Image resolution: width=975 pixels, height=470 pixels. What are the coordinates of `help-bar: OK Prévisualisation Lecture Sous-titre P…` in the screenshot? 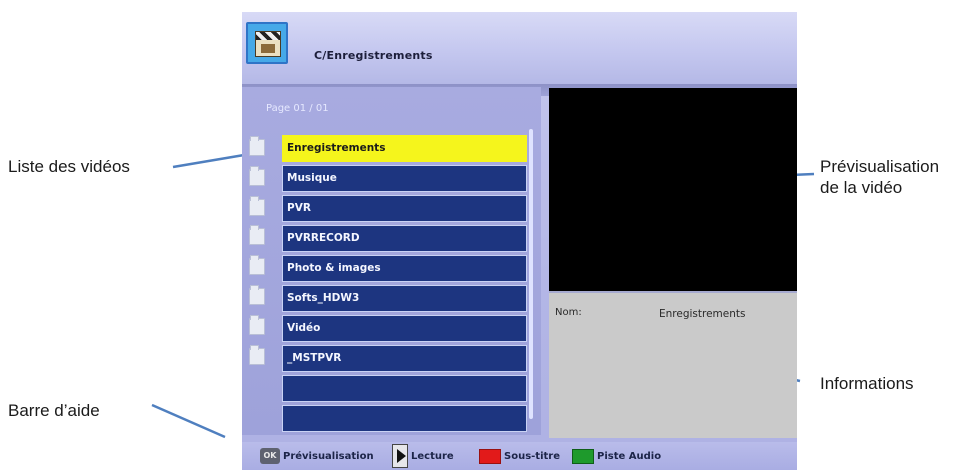 It's located at (519, 456).